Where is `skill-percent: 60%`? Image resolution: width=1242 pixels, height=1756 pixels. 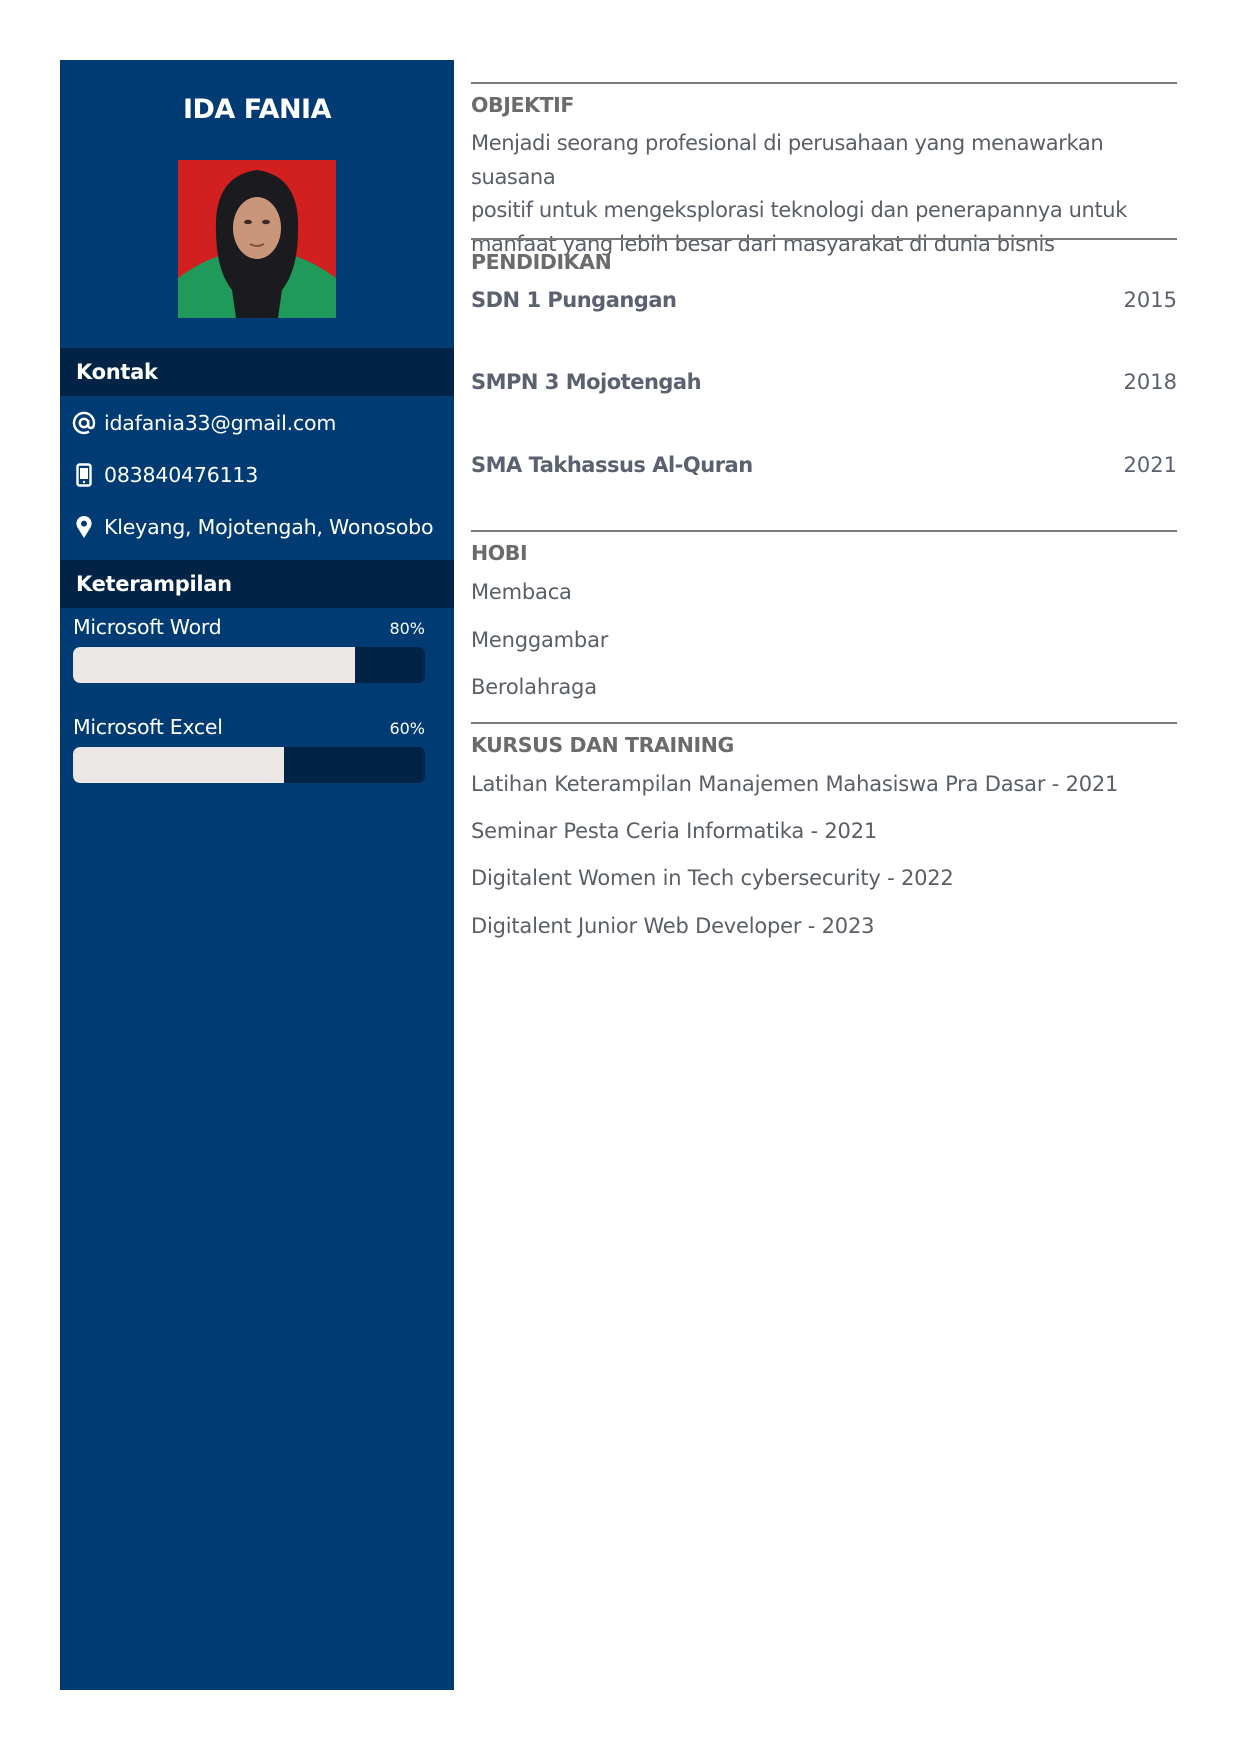 skill-percent: 60% is located at coordinates (407, 728).